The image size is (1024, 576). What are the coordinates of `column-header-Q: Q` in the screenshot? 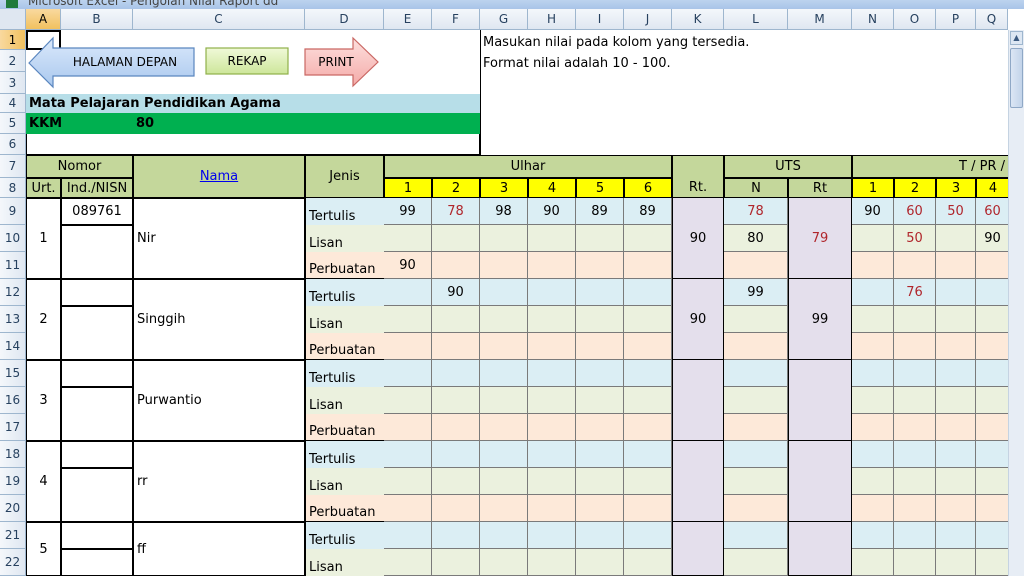 It's located at (992, 19).